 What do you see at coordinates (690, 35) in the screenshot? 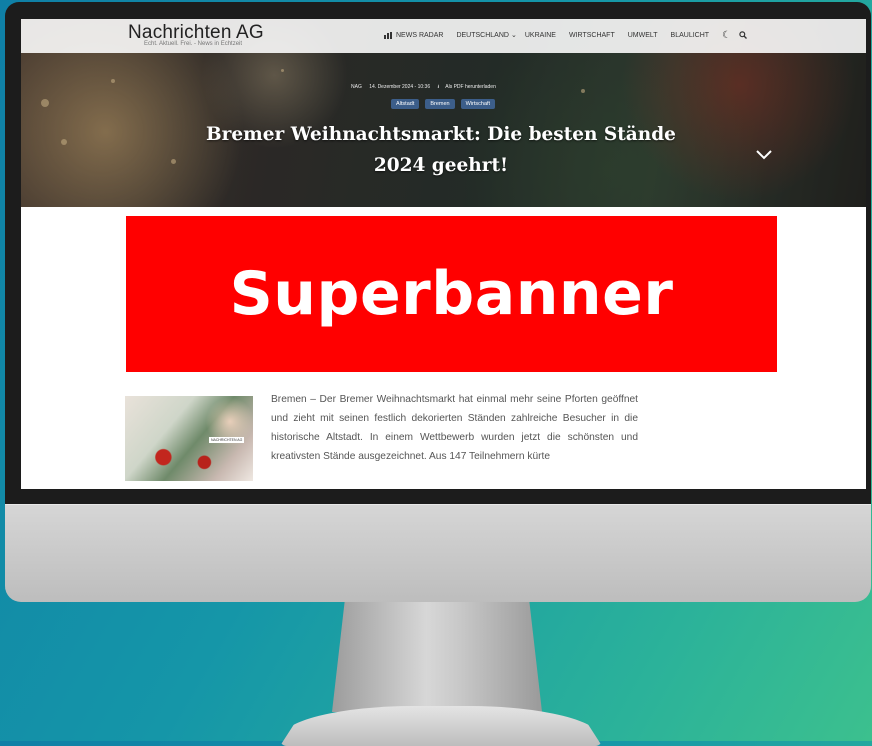
I see `nav-item-blaulicht: BLAULICHT` at bounding box center [690, 35].